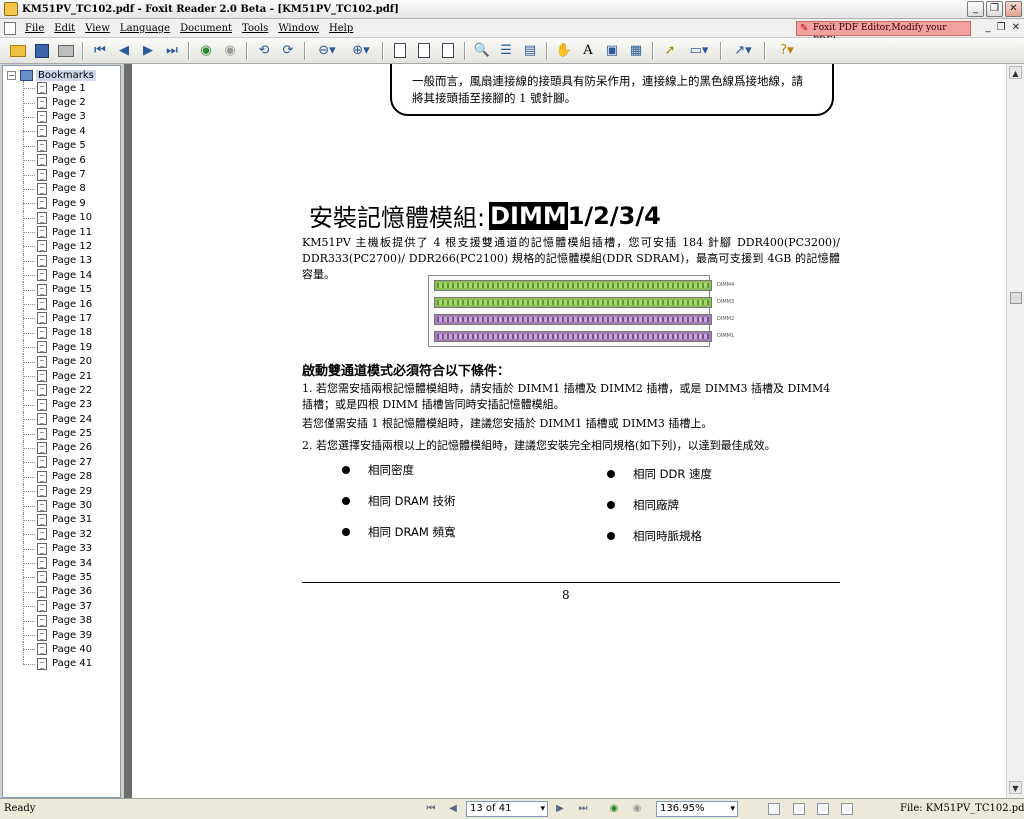 Image resolution: width=1024 pixels, height=819 pixels. What do you see at coordinates (530, 51) in the screenshot?
I see `thumbnail-icon: ▤` at bounding box center [530, 51].